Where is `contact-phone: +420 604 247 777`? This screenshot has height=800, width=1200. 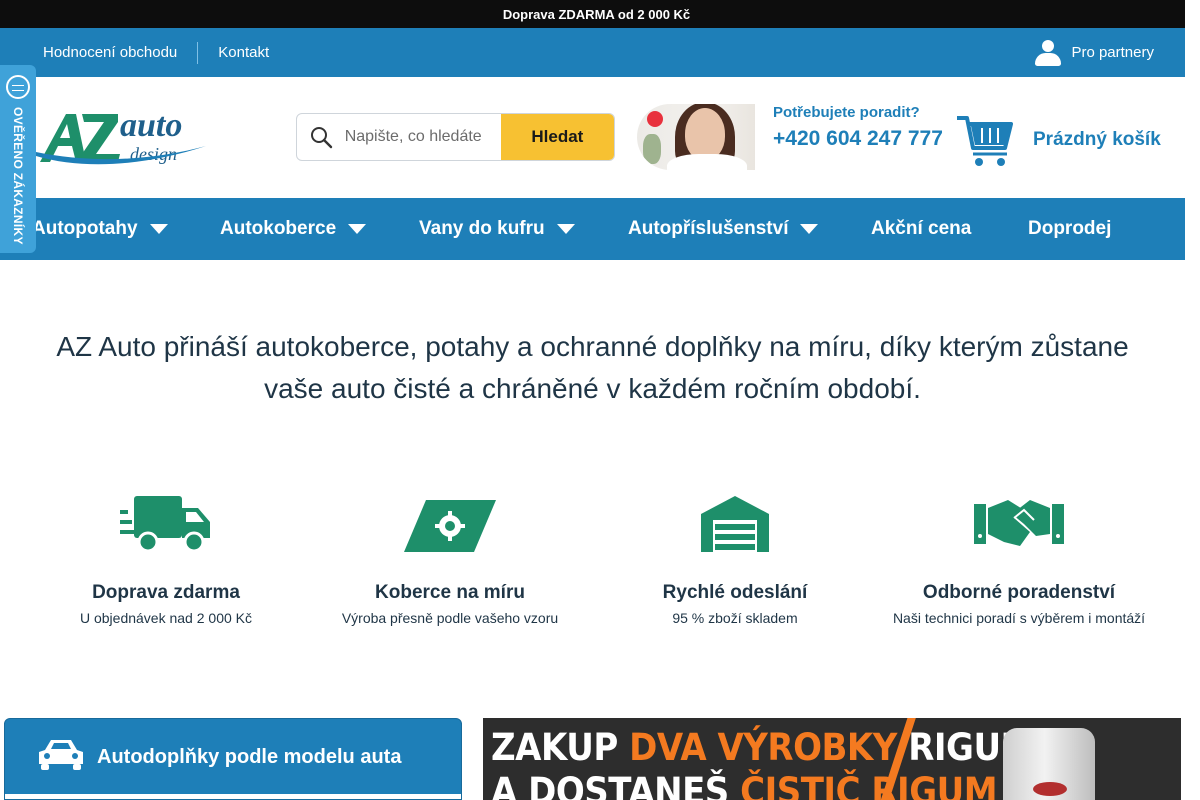 contact-phone: +420 604 247 777 is located at coordinates (858, 139).